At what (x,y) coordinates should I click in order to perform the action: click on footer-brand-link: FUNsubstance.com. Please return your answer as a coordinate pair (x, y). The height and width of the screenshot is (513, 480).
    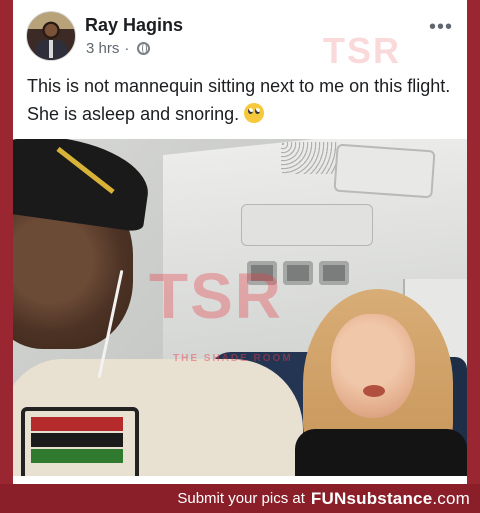
    Looking at the image, I should click on (390, 499).